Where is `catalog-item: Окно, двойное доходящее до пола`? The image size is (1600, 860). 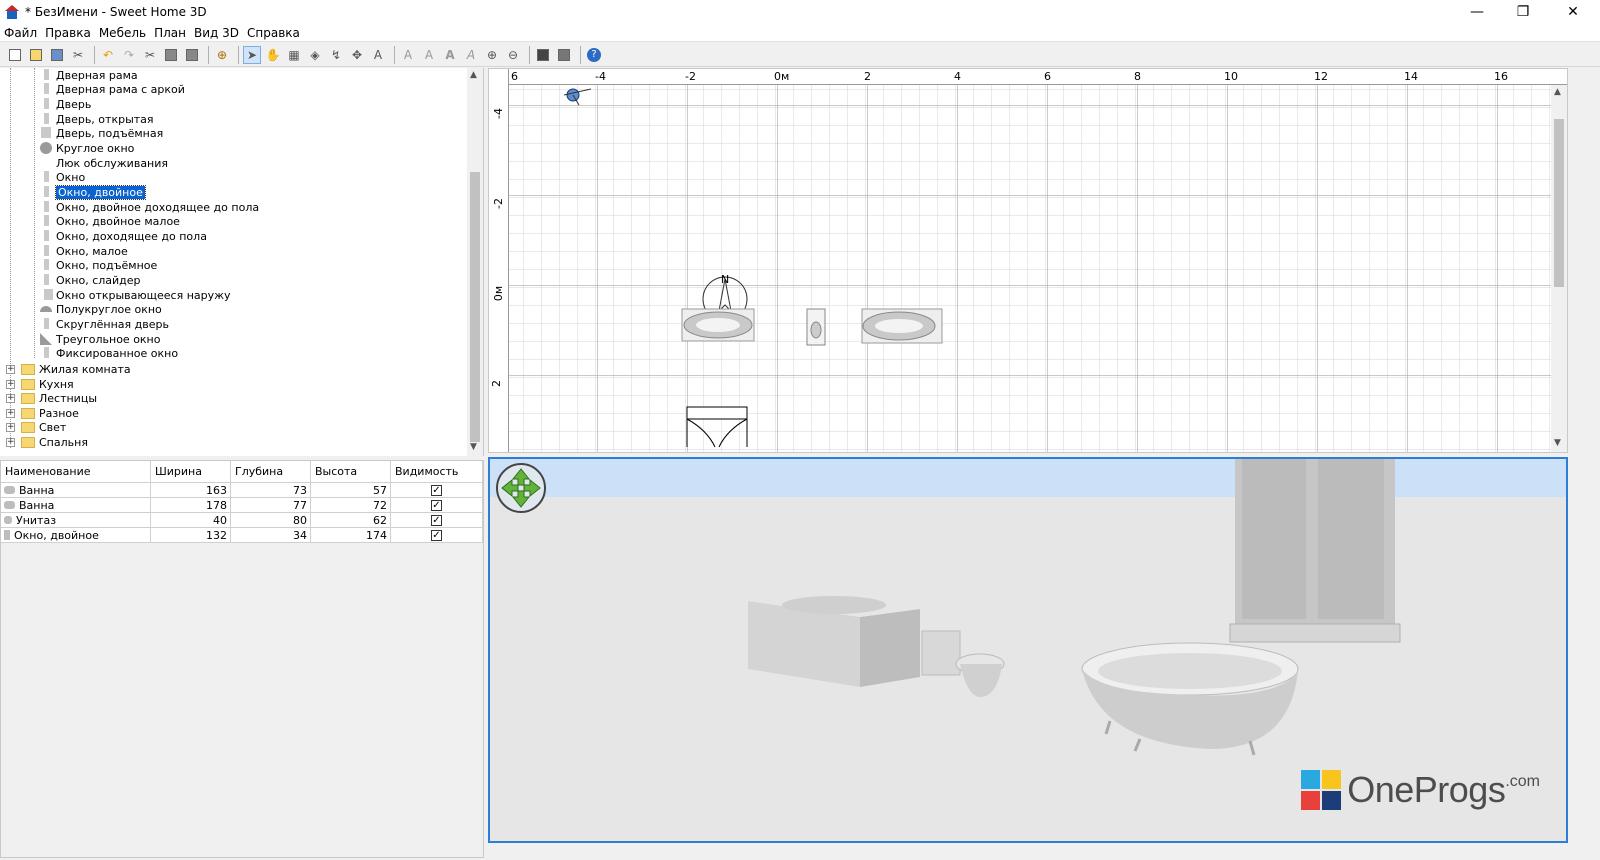
catalog-item: Окно, двойное доходящее до пола is located at coordinates (149, 207).